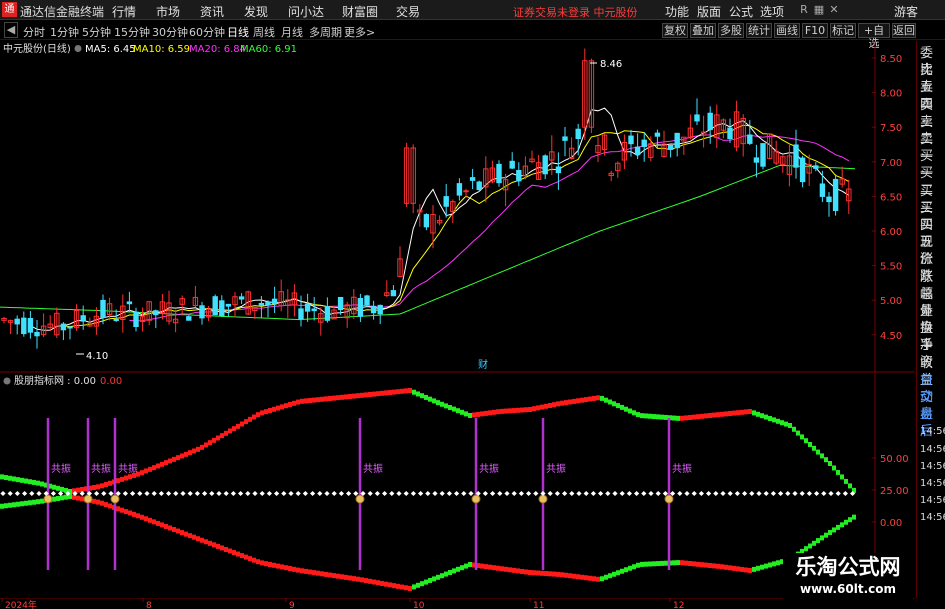 The width and height of the screenshot is (945, 609). What do you see at coordinates (292, 605) in the screenshot?
I see `x-tick: 9` at bounding box center [292, 605].